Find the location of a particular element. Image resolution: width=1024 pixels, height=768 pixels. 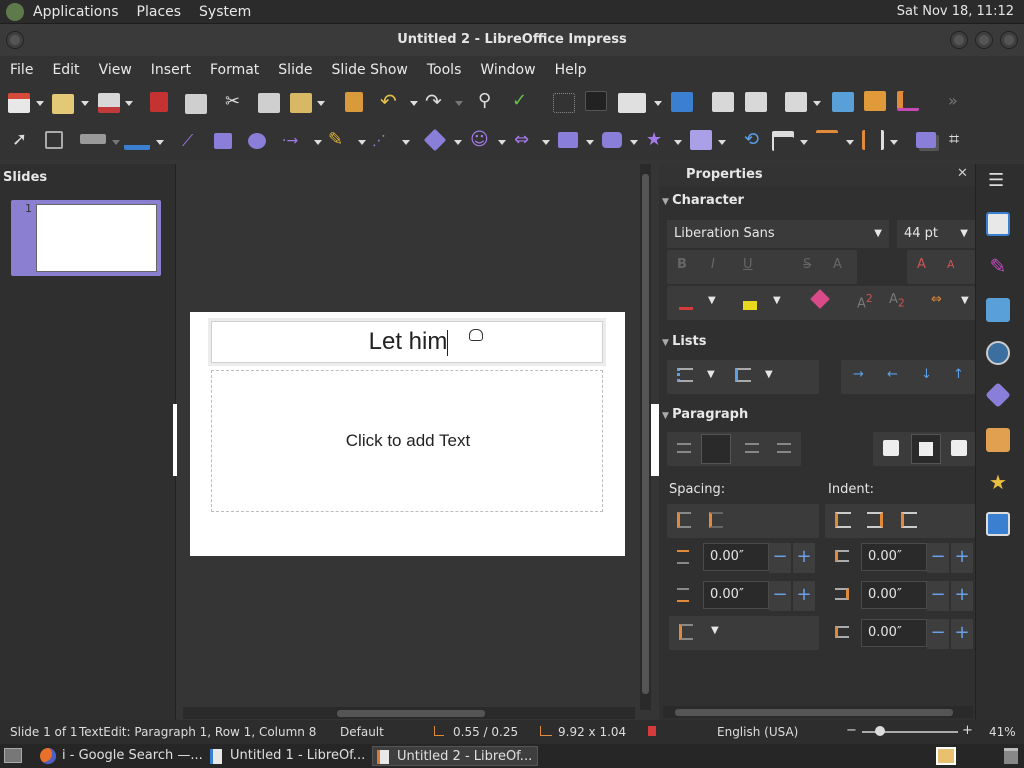

print-icon is located at coordinates (196, 104).